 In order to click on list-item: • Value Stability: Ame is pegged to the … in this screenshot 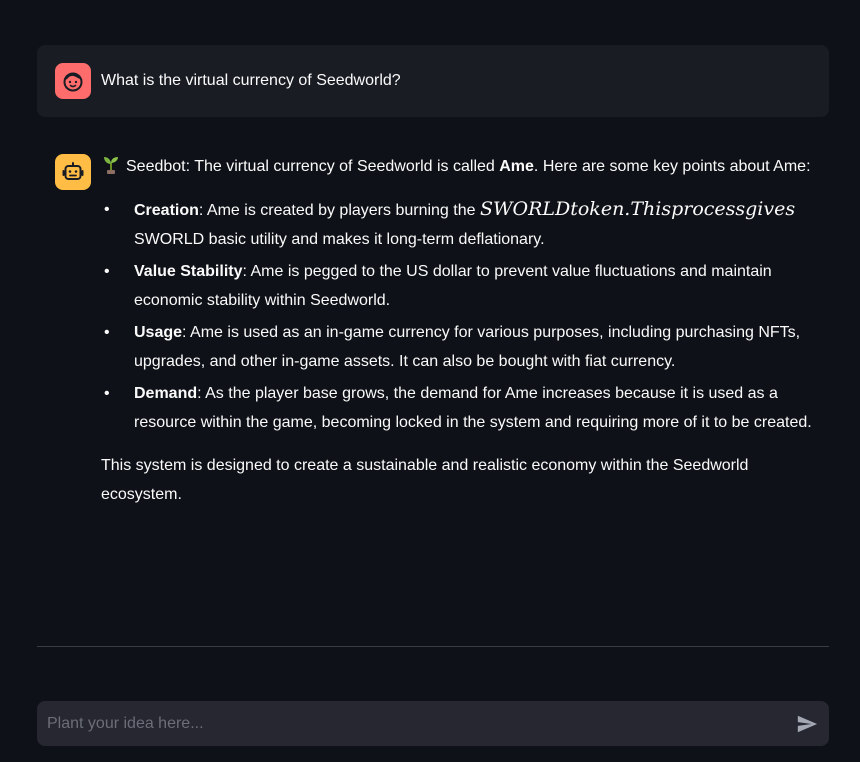, I will do `click(463, 286)`.